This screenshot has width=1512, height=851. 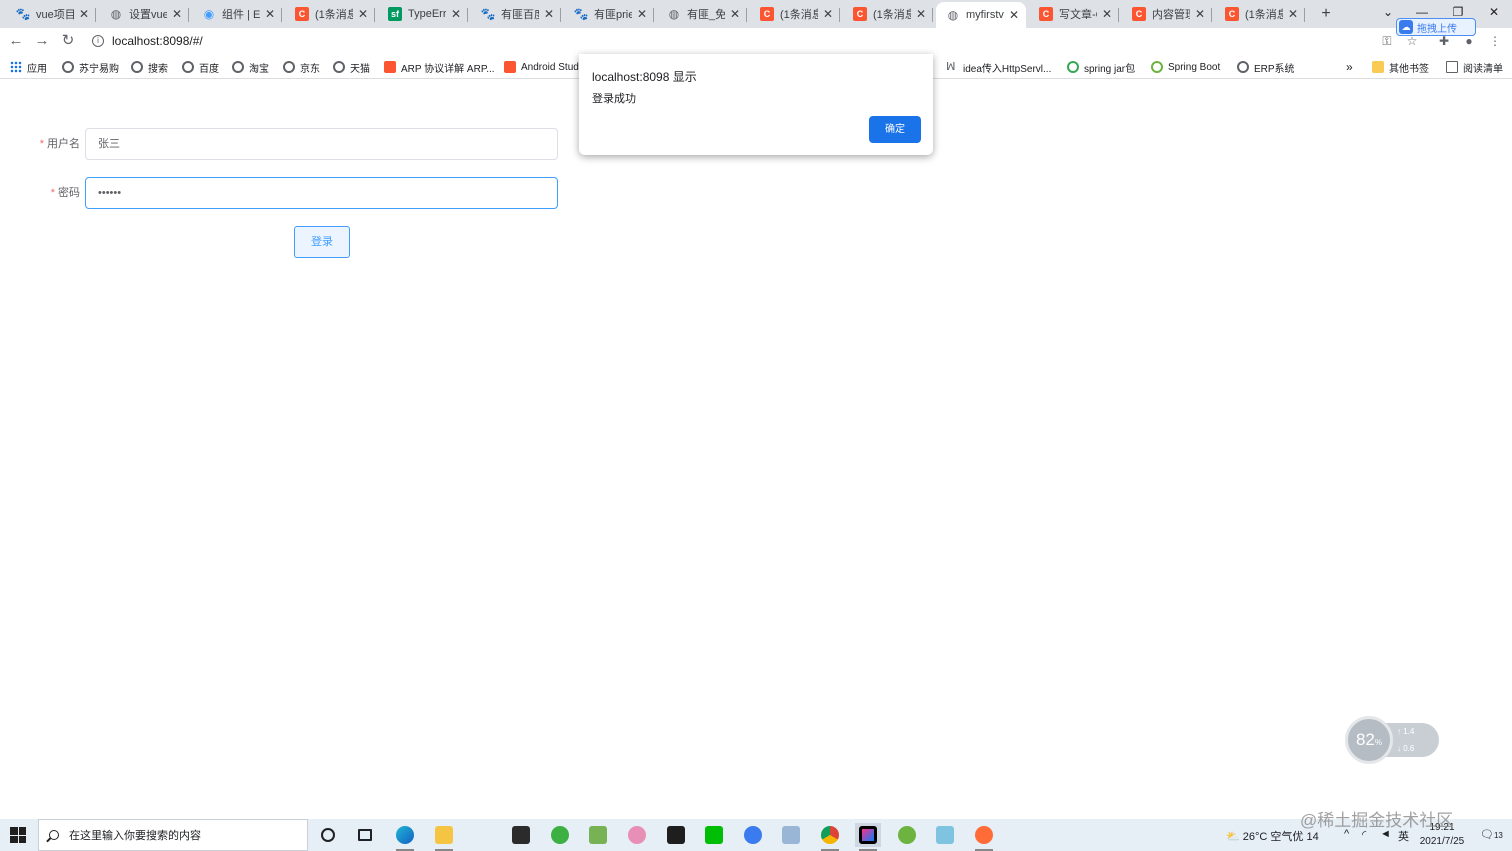 I want to click on address-bar: i localhost:8098/#/, so click(x=754, y=41).